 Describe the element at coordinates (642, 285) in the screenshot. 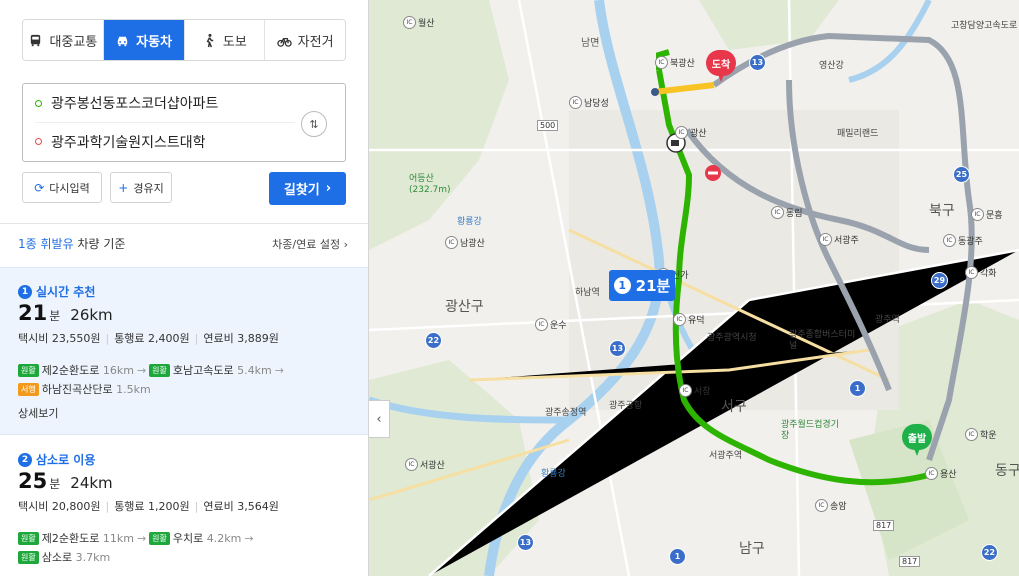

I see `route-time-badge: 1 21분` at that location.